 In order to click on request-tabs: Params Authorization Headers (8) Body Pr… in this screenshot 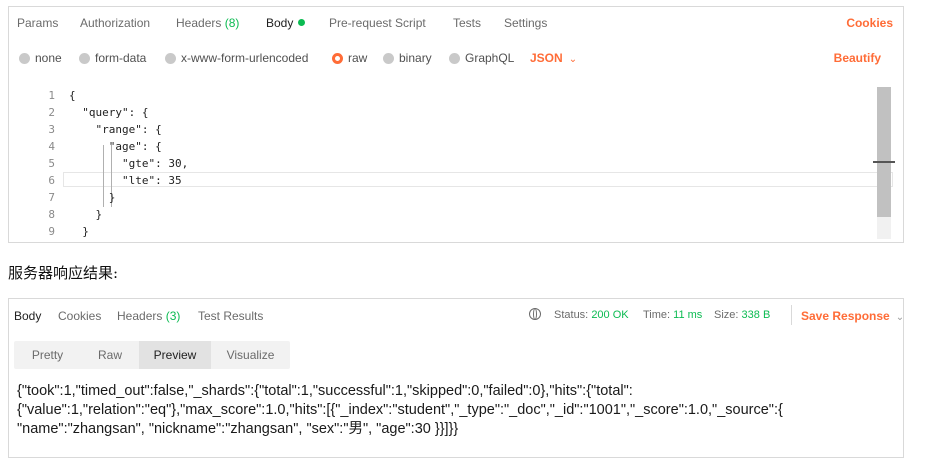, I will do `click(456, 23)`.